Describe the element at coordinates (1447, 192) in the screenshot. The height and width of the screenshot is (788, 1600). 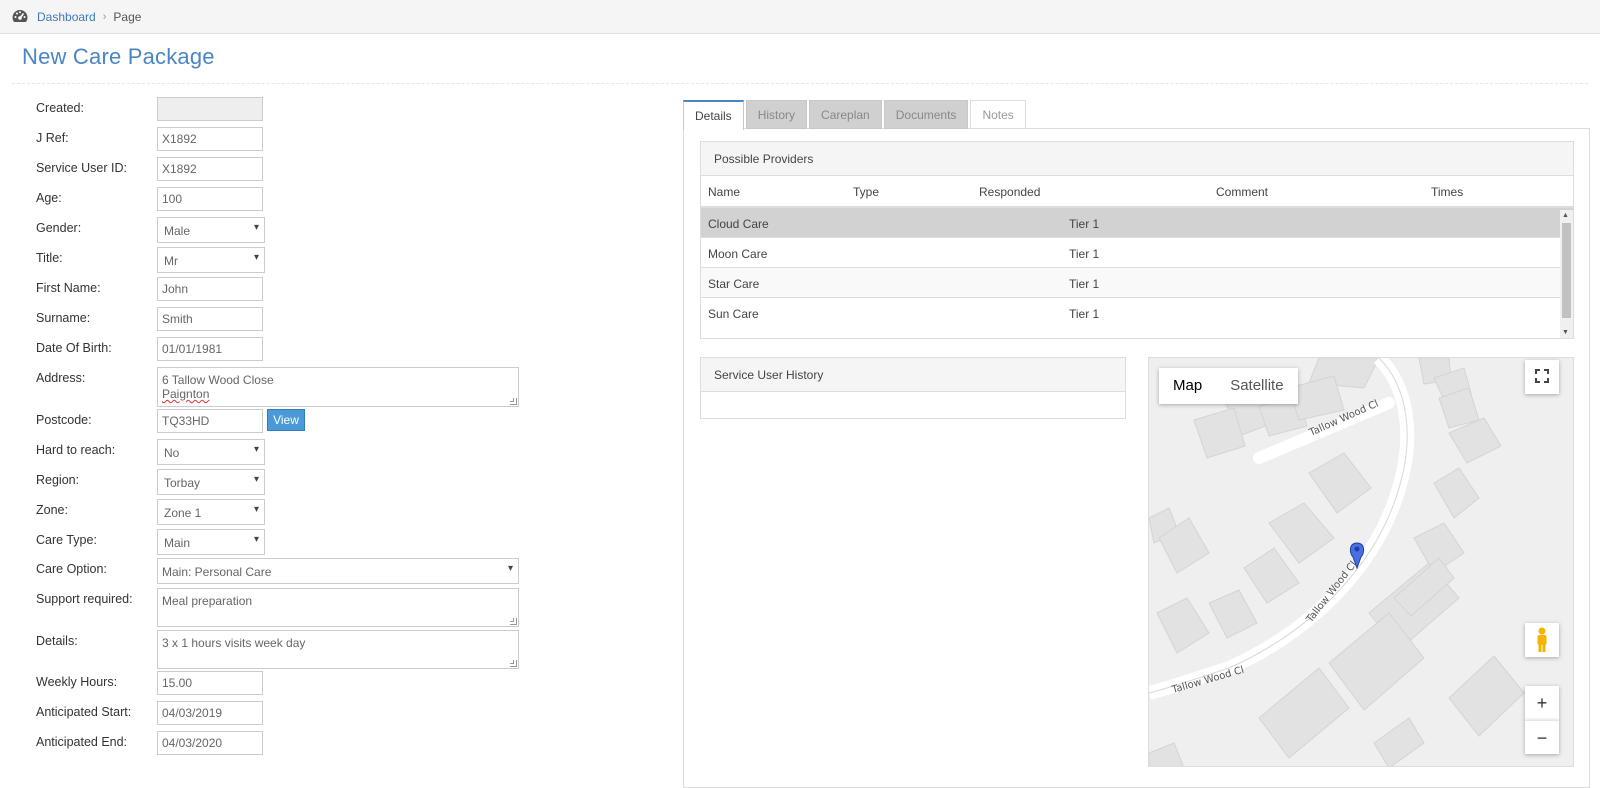
I see `column-header-times: Times` at that location.